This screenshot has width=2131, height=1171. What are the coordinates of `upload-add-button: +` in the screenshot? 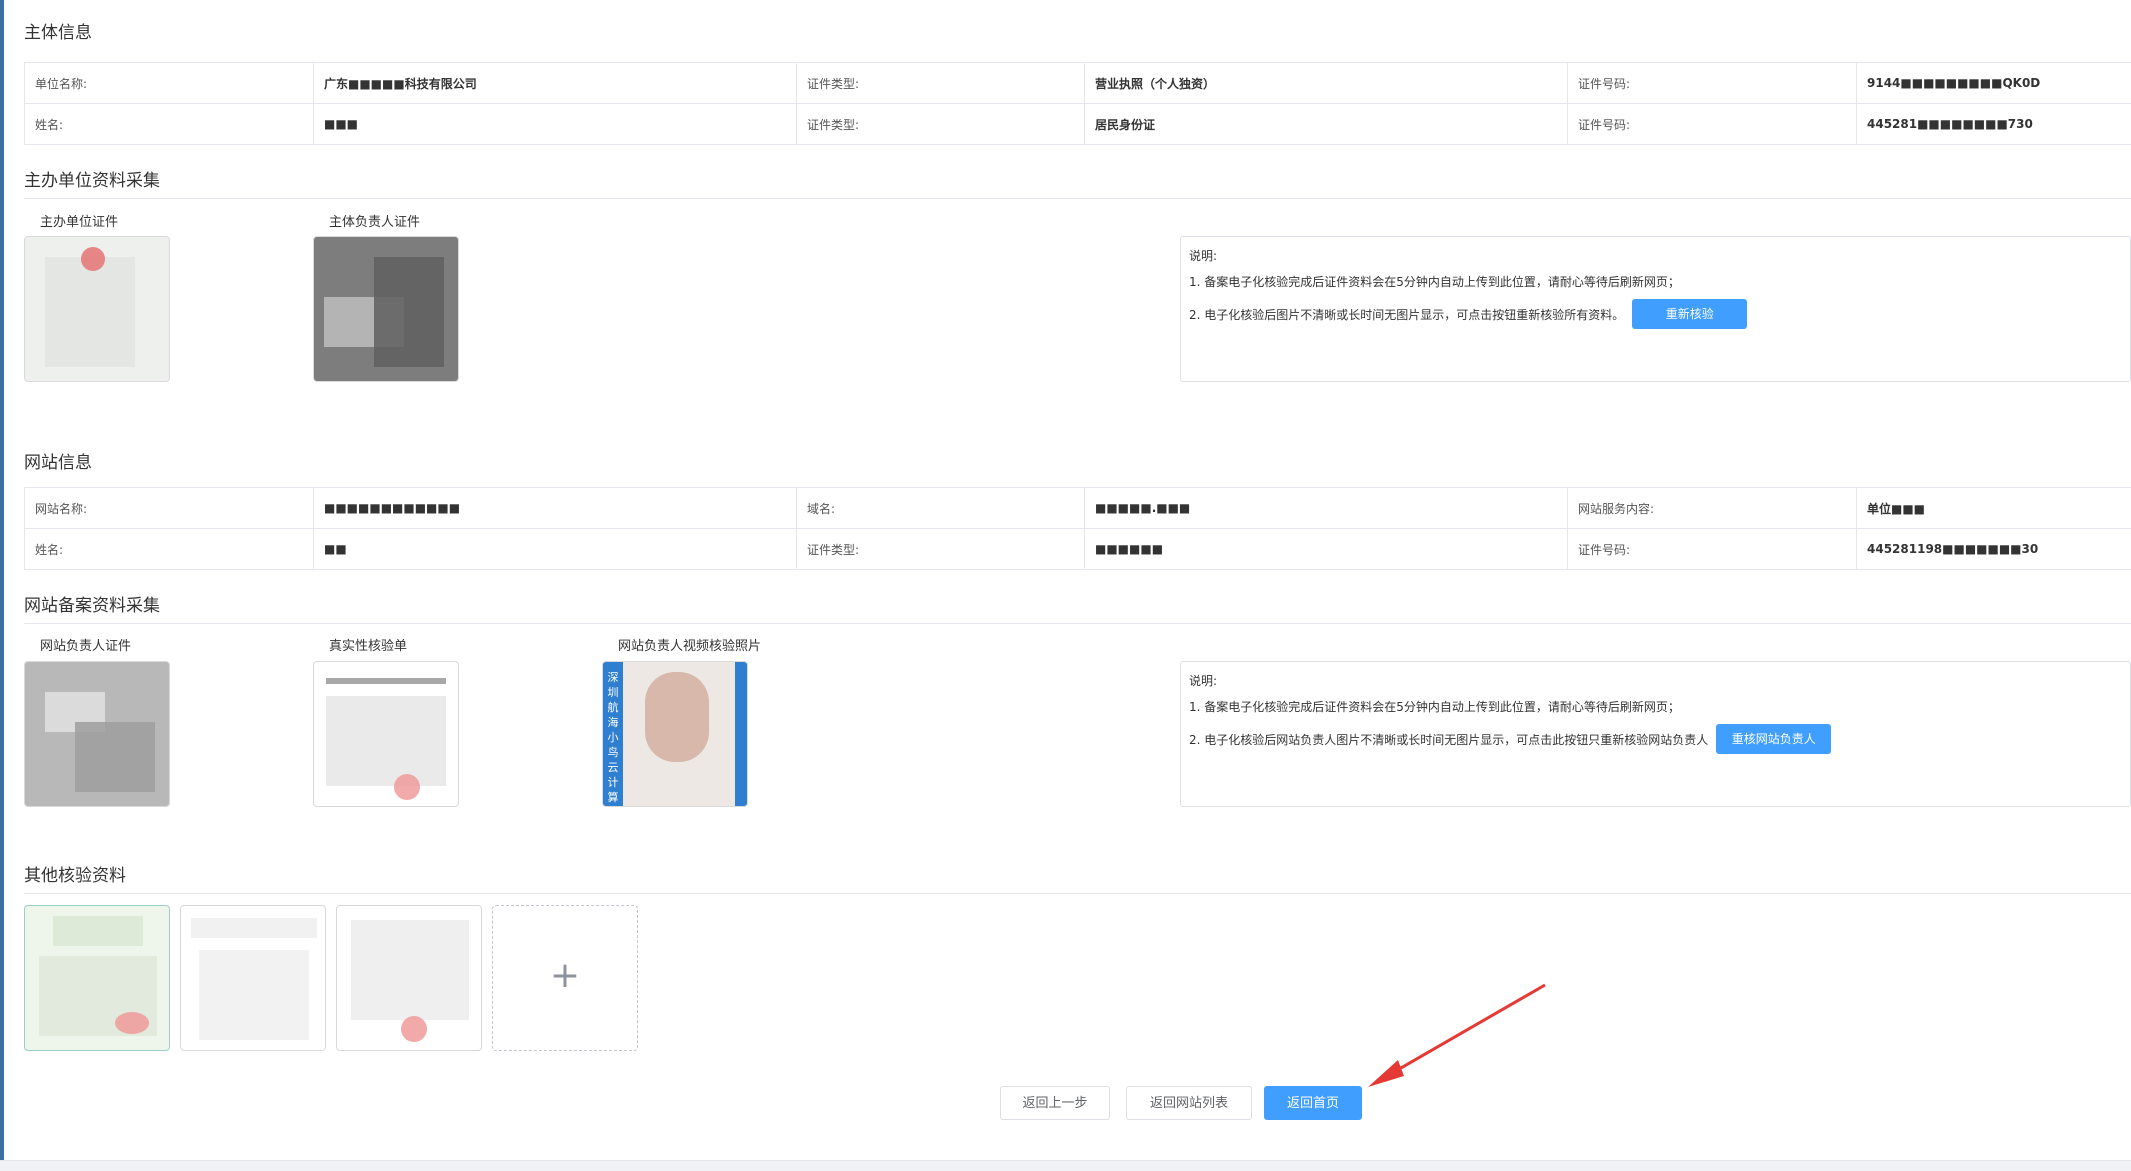 It's located at (565, 978).